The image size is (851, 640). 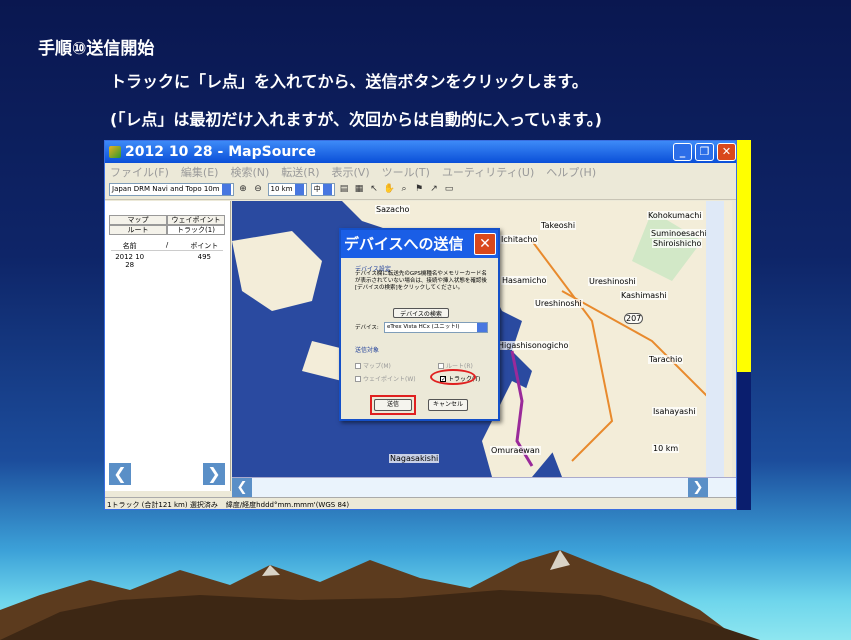 I want to click on send-items-section: 送信対象, so click(x=367, y=350).